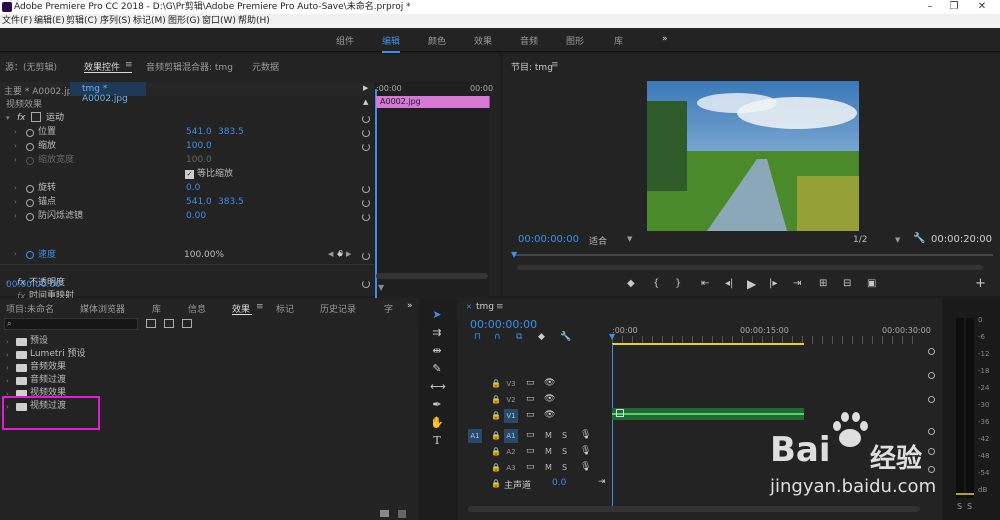 This screenshot has height=520, width=1000. I want to click on button-editor-icon: +, so click(980, 283).